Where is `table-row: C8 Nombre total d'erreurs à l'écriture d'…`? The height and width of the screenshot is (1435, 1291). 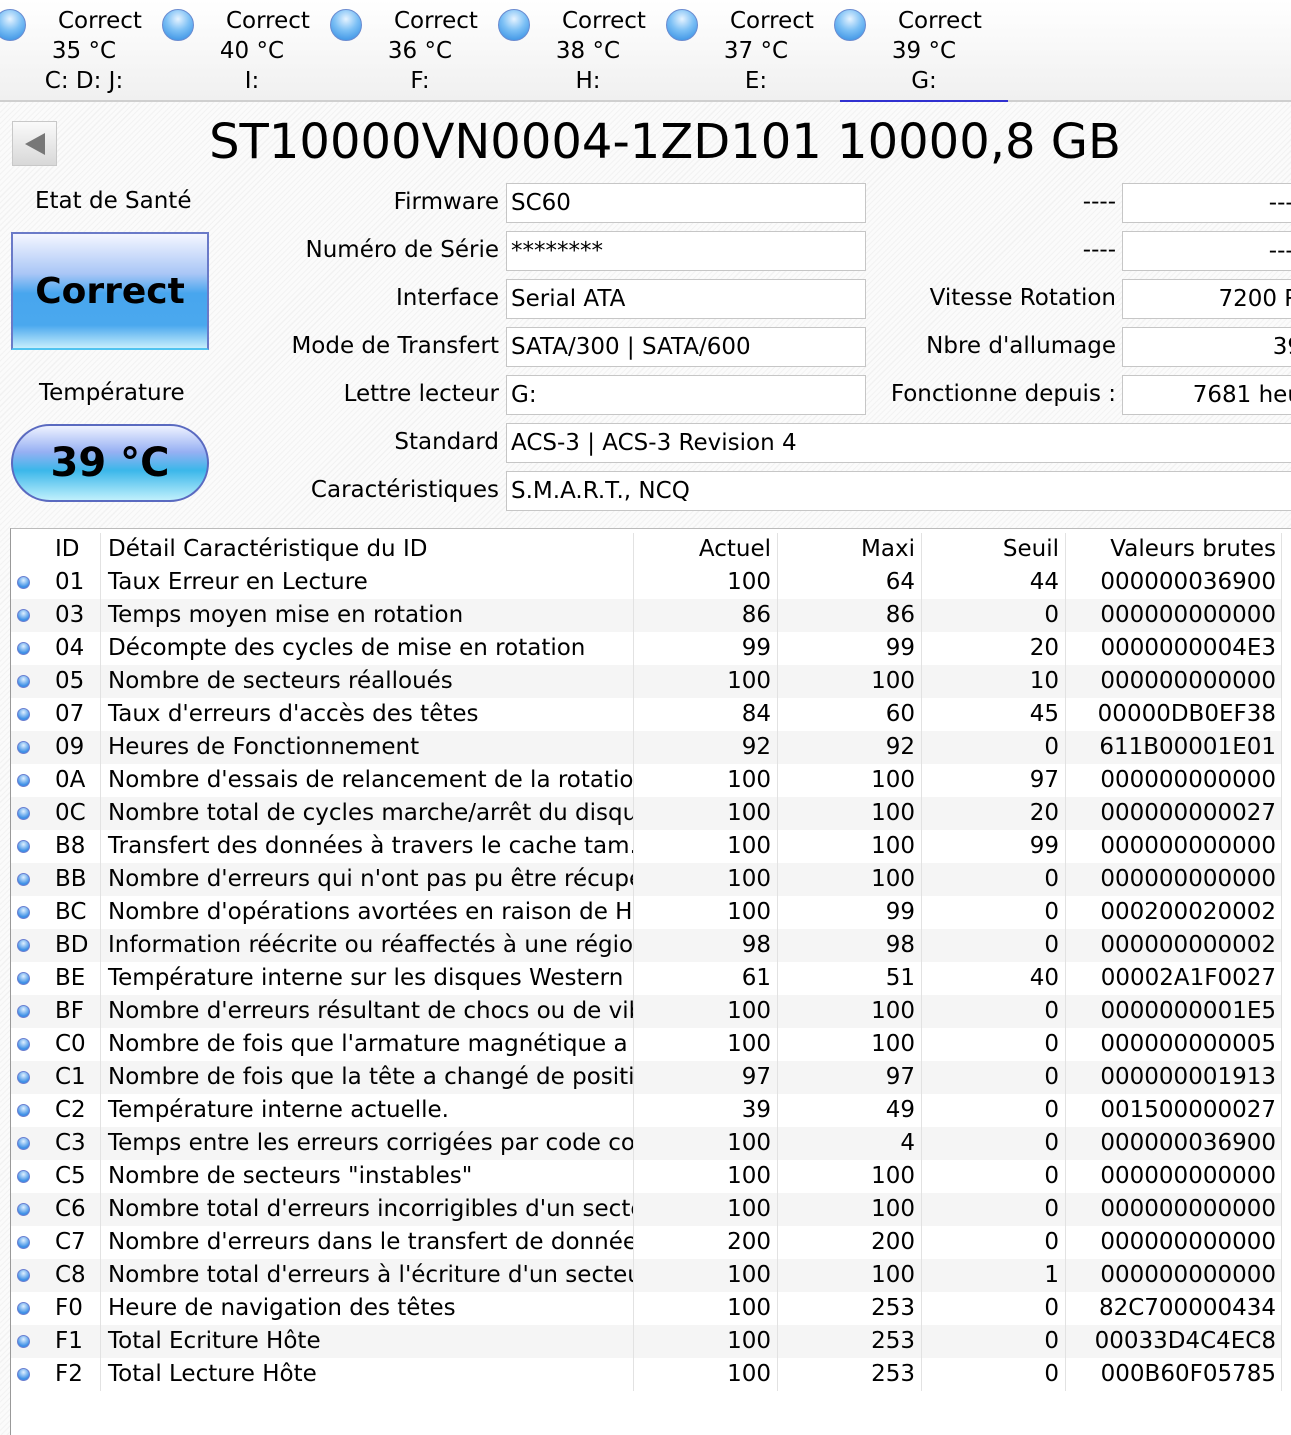 table-row: C8 Nombre total d'erreurs à l'écriture d'… is located at coordinates (646, 1275).